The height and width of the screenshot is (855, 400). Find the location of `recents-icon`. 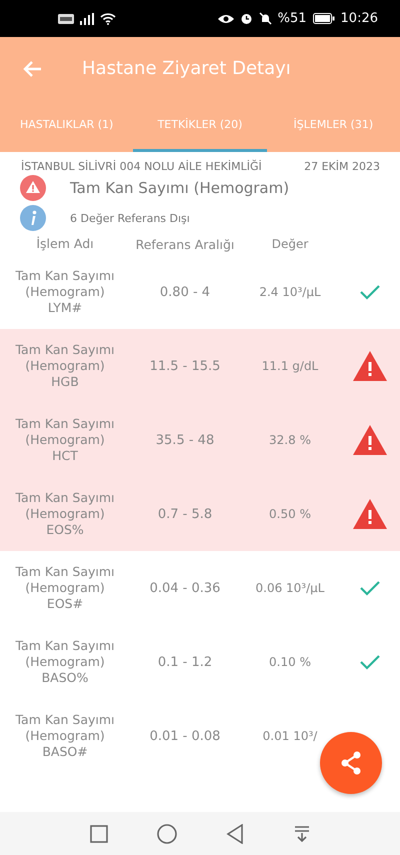

recents-icon is located at coordinates (99, 833).